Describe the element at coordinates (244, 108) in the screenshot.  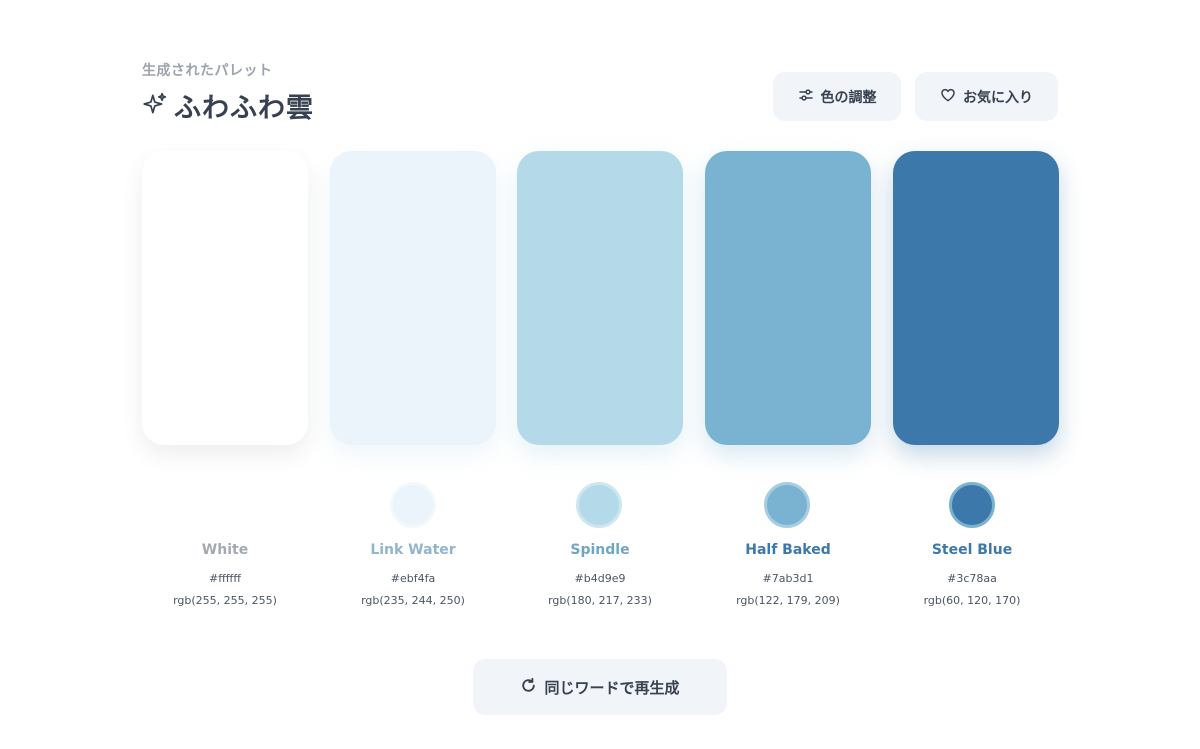
I see `page-title: ふわふわ雲` at that location.